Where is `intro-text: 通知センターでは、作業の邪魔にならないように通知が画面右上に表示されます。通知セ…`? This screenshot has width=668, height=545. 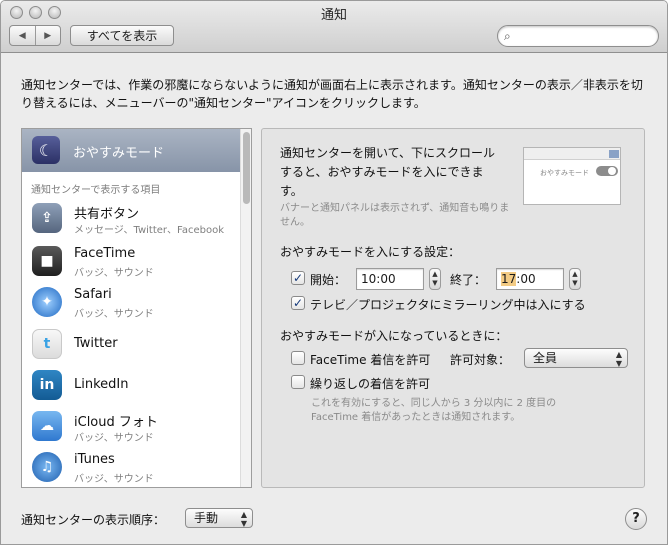
intro-text: 通知センターでは、作業の邪魔にならないように通知が画面右上に表示されます。通知セ… is located at coordinates (332, 94).